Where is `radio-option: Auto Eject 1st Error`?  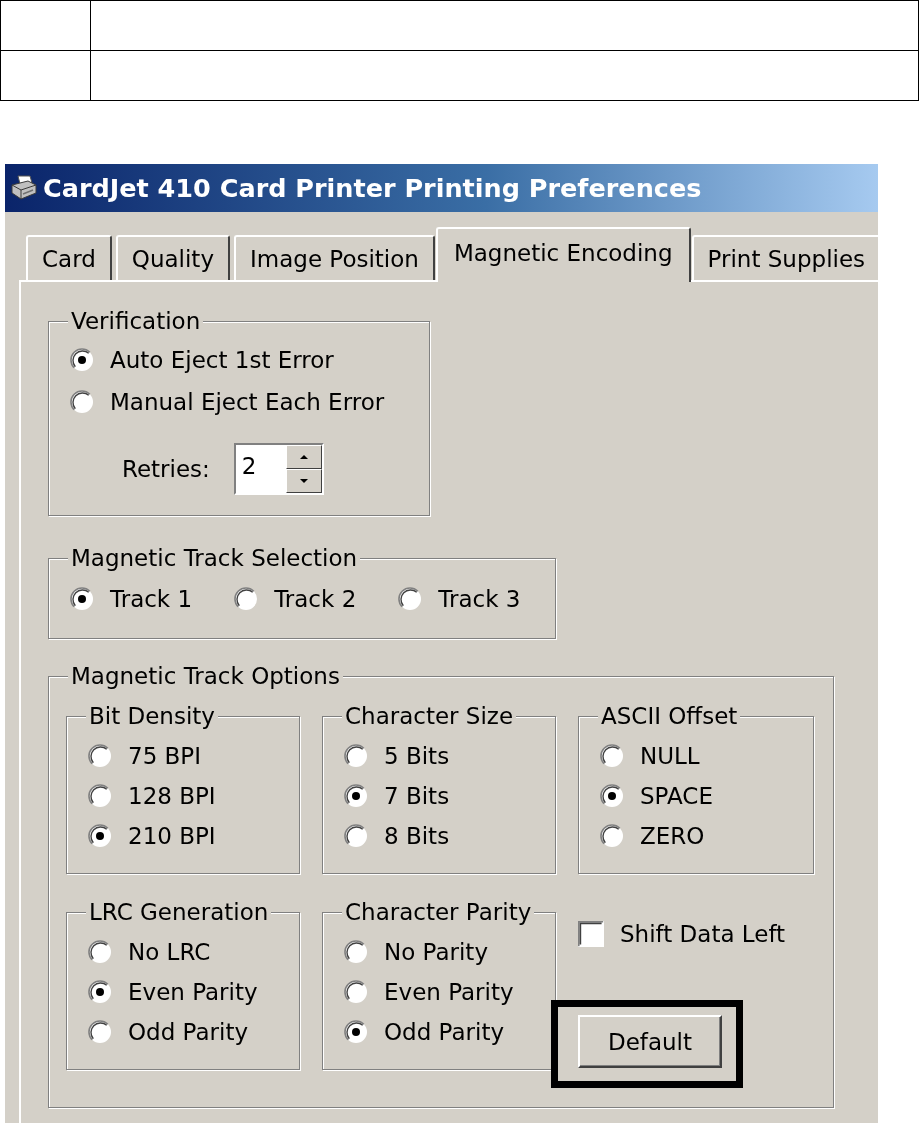
radio-option: Auto Eject 1st Error is located at coordinates (249, 360).